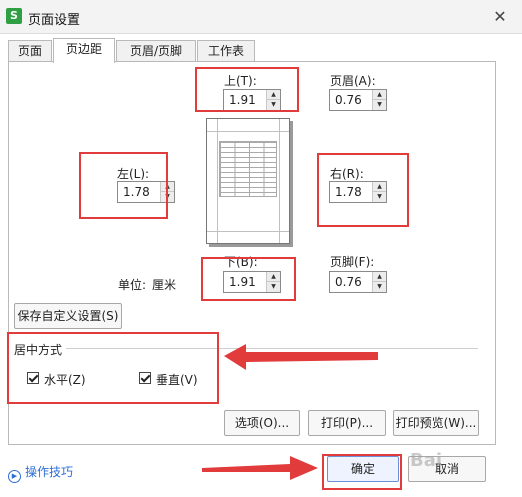 The image size is (522, 497). What do you see at coordinates (260, 468) in the screenshot?
I see `arrow-to-ok-button` at bounding box center [260, 468].